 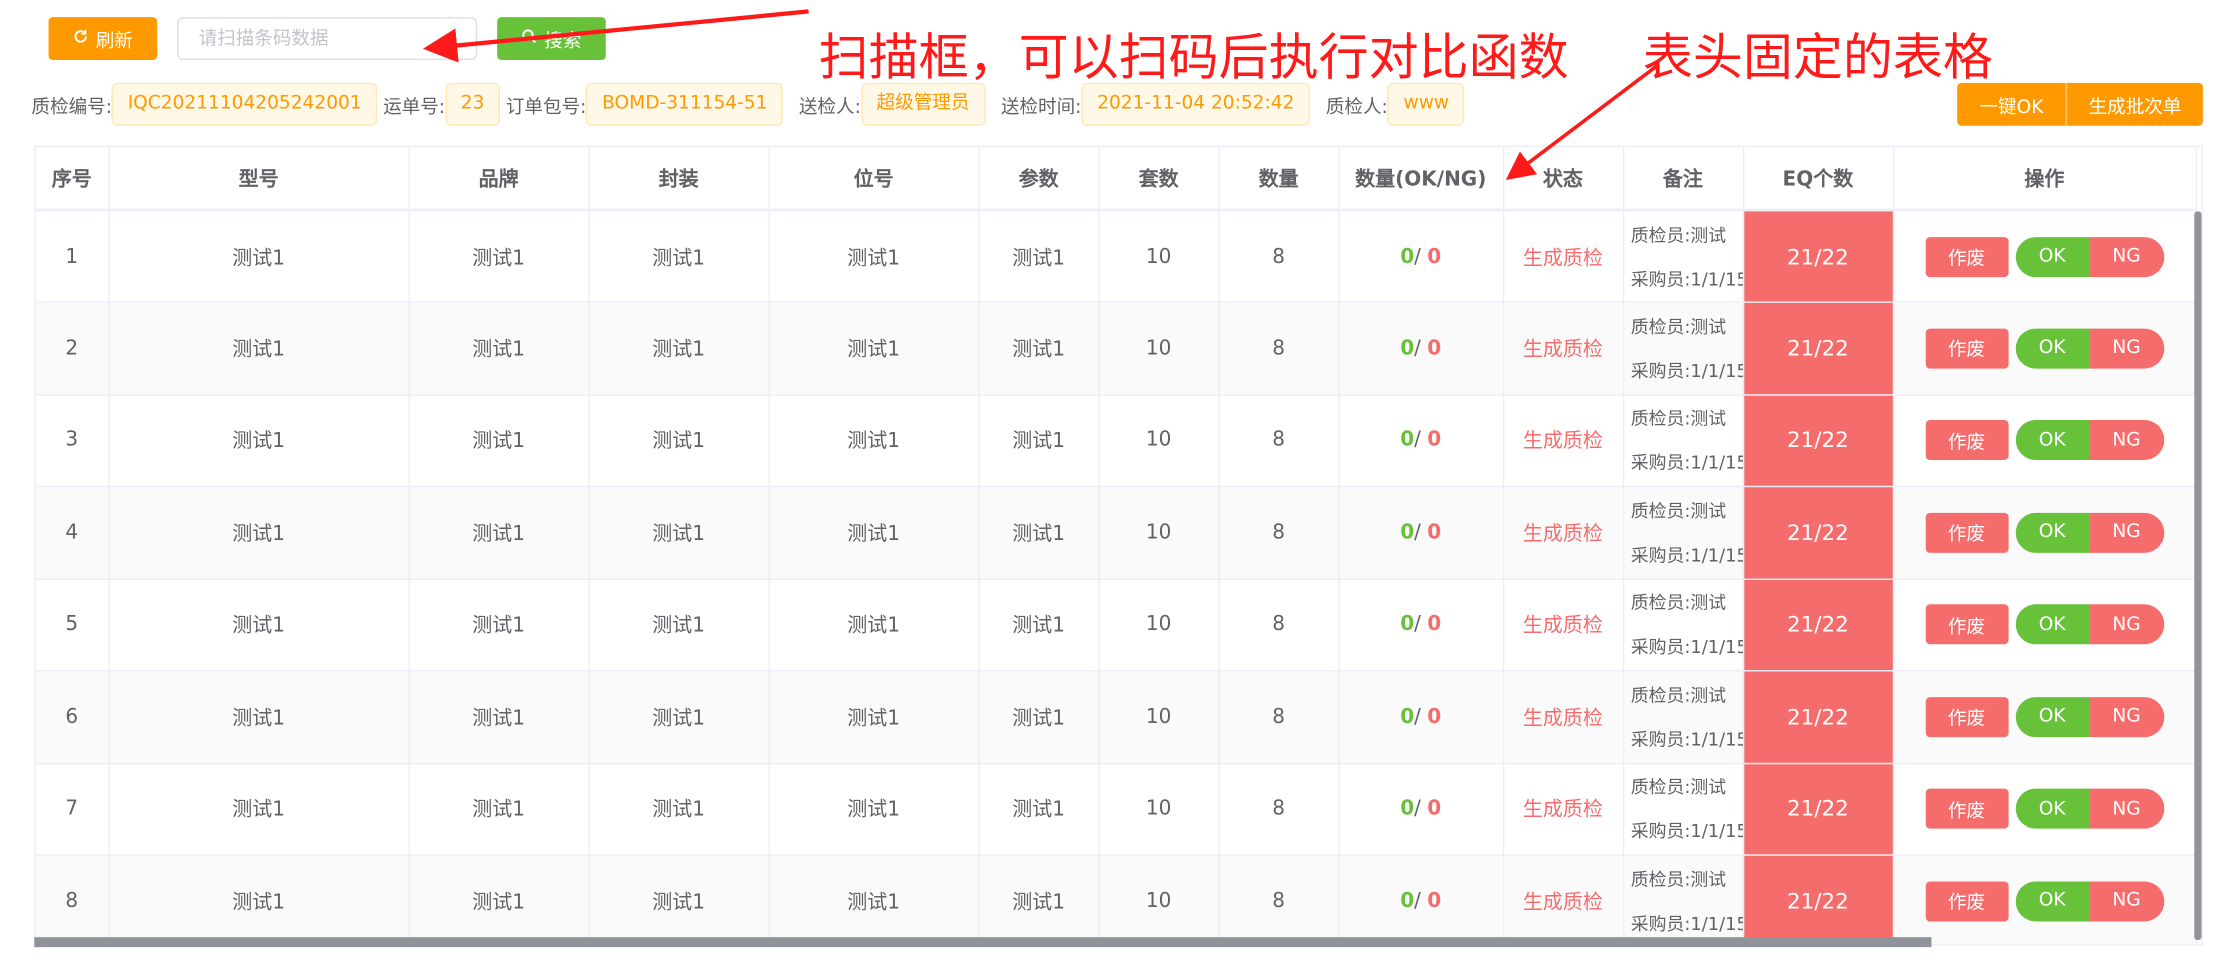 I want to click on horizontal-scrollbar, so click(x=983, y=942).